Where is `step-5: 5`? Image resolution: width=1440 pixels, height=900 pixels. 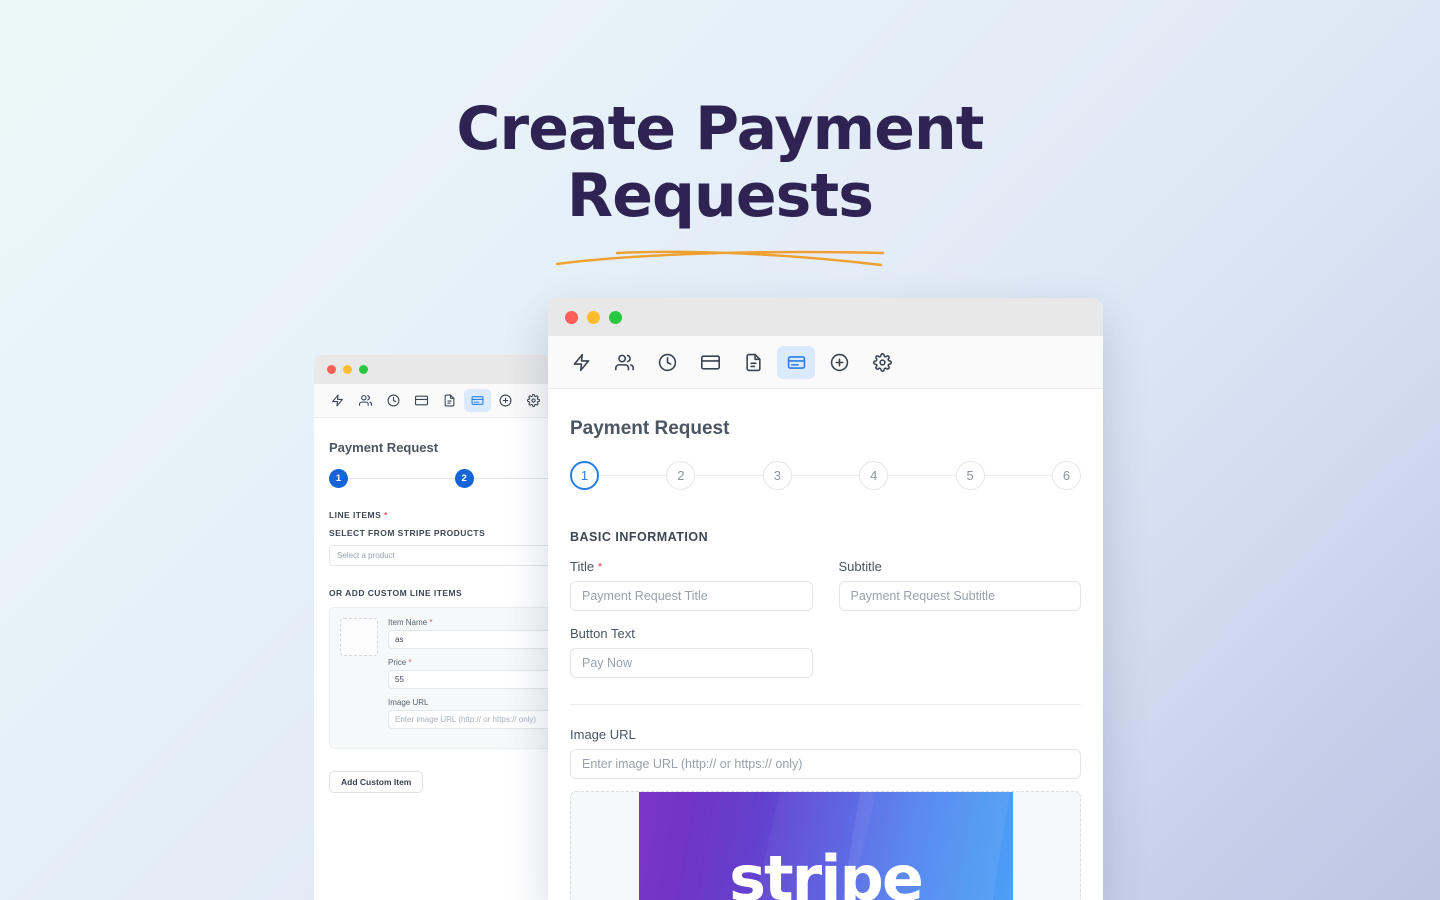
step-5: 5 is located at coordinates (970, 475).